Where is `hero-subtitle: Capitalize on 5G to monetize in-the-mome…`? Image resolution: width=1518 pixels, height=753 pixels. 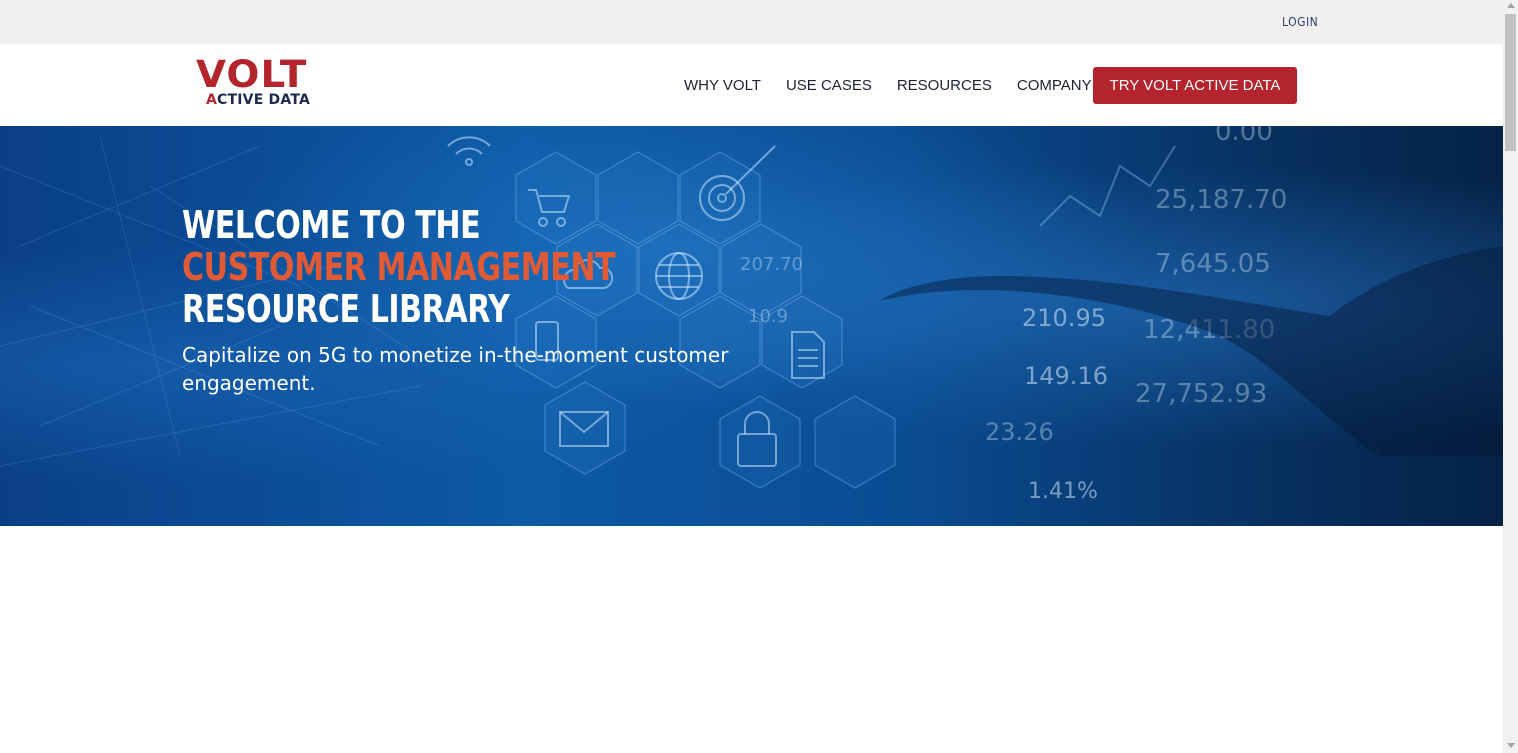
hero-subtitle: Capitalize on 5G to monetize in-the-mome… is located at coordinates (455, 369).